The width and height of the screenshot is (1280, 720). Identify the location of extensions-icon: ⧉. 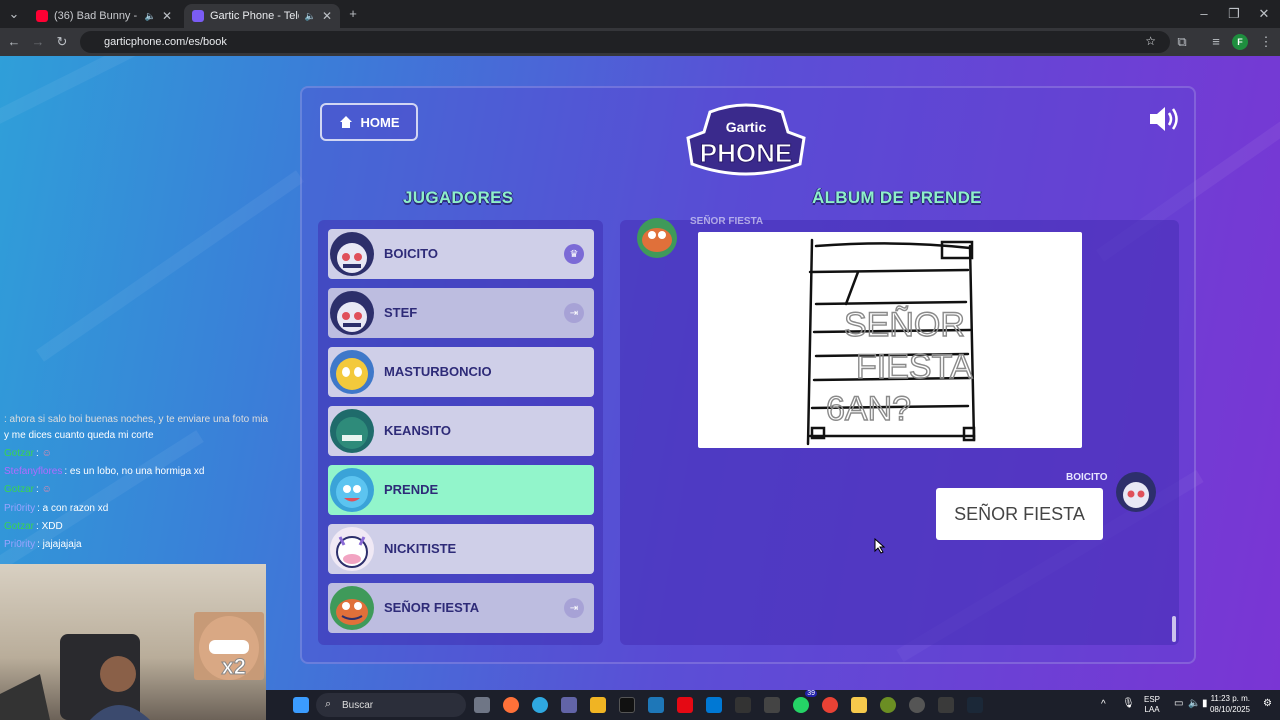
(1182, 42).